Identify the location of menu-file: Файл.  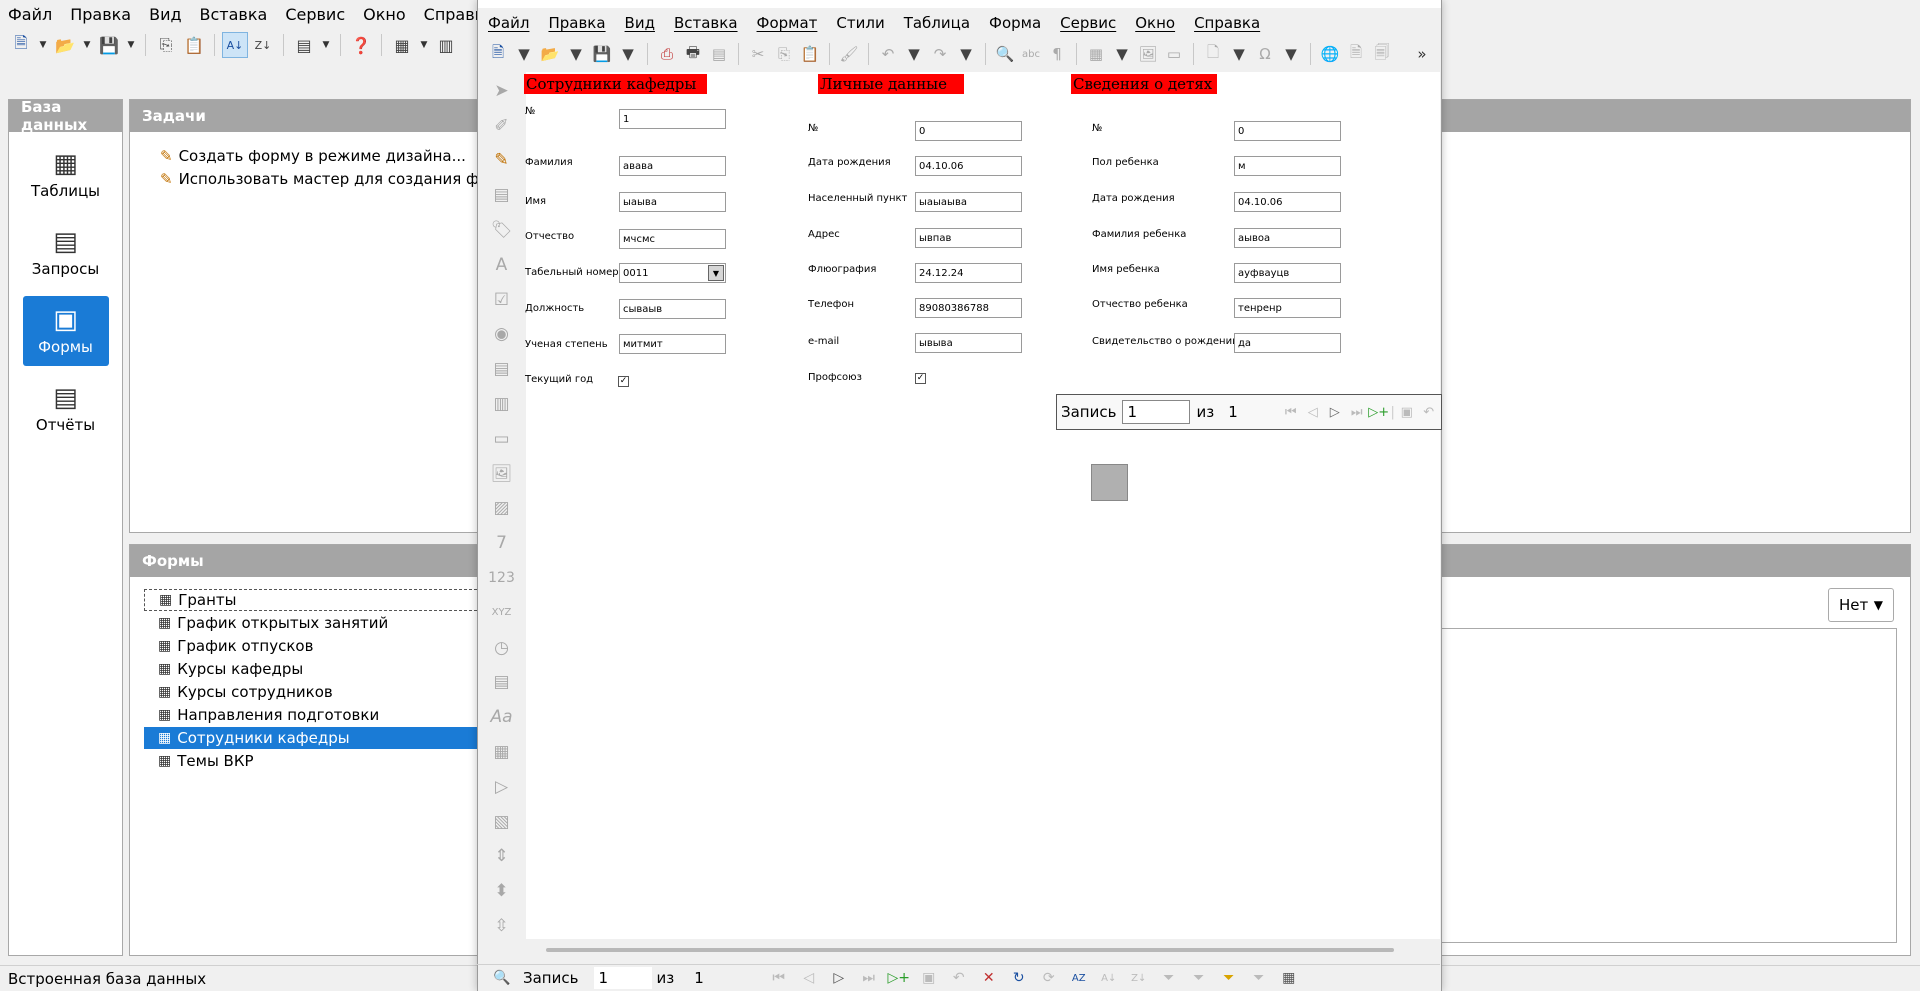
(508, 23).